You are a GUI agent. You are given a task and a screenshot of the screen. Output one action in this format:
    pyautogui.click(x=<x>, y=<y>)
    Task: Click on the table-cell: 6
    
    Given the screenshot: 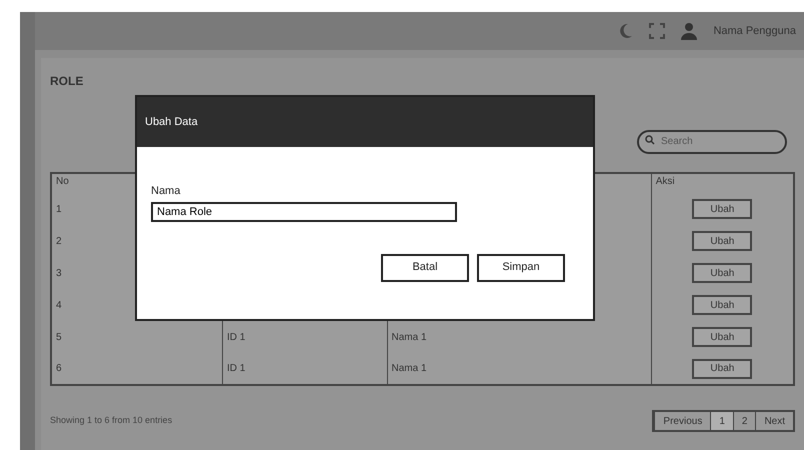 What is the action you would take?
    pyautogui.click(x=59, y=368)
    